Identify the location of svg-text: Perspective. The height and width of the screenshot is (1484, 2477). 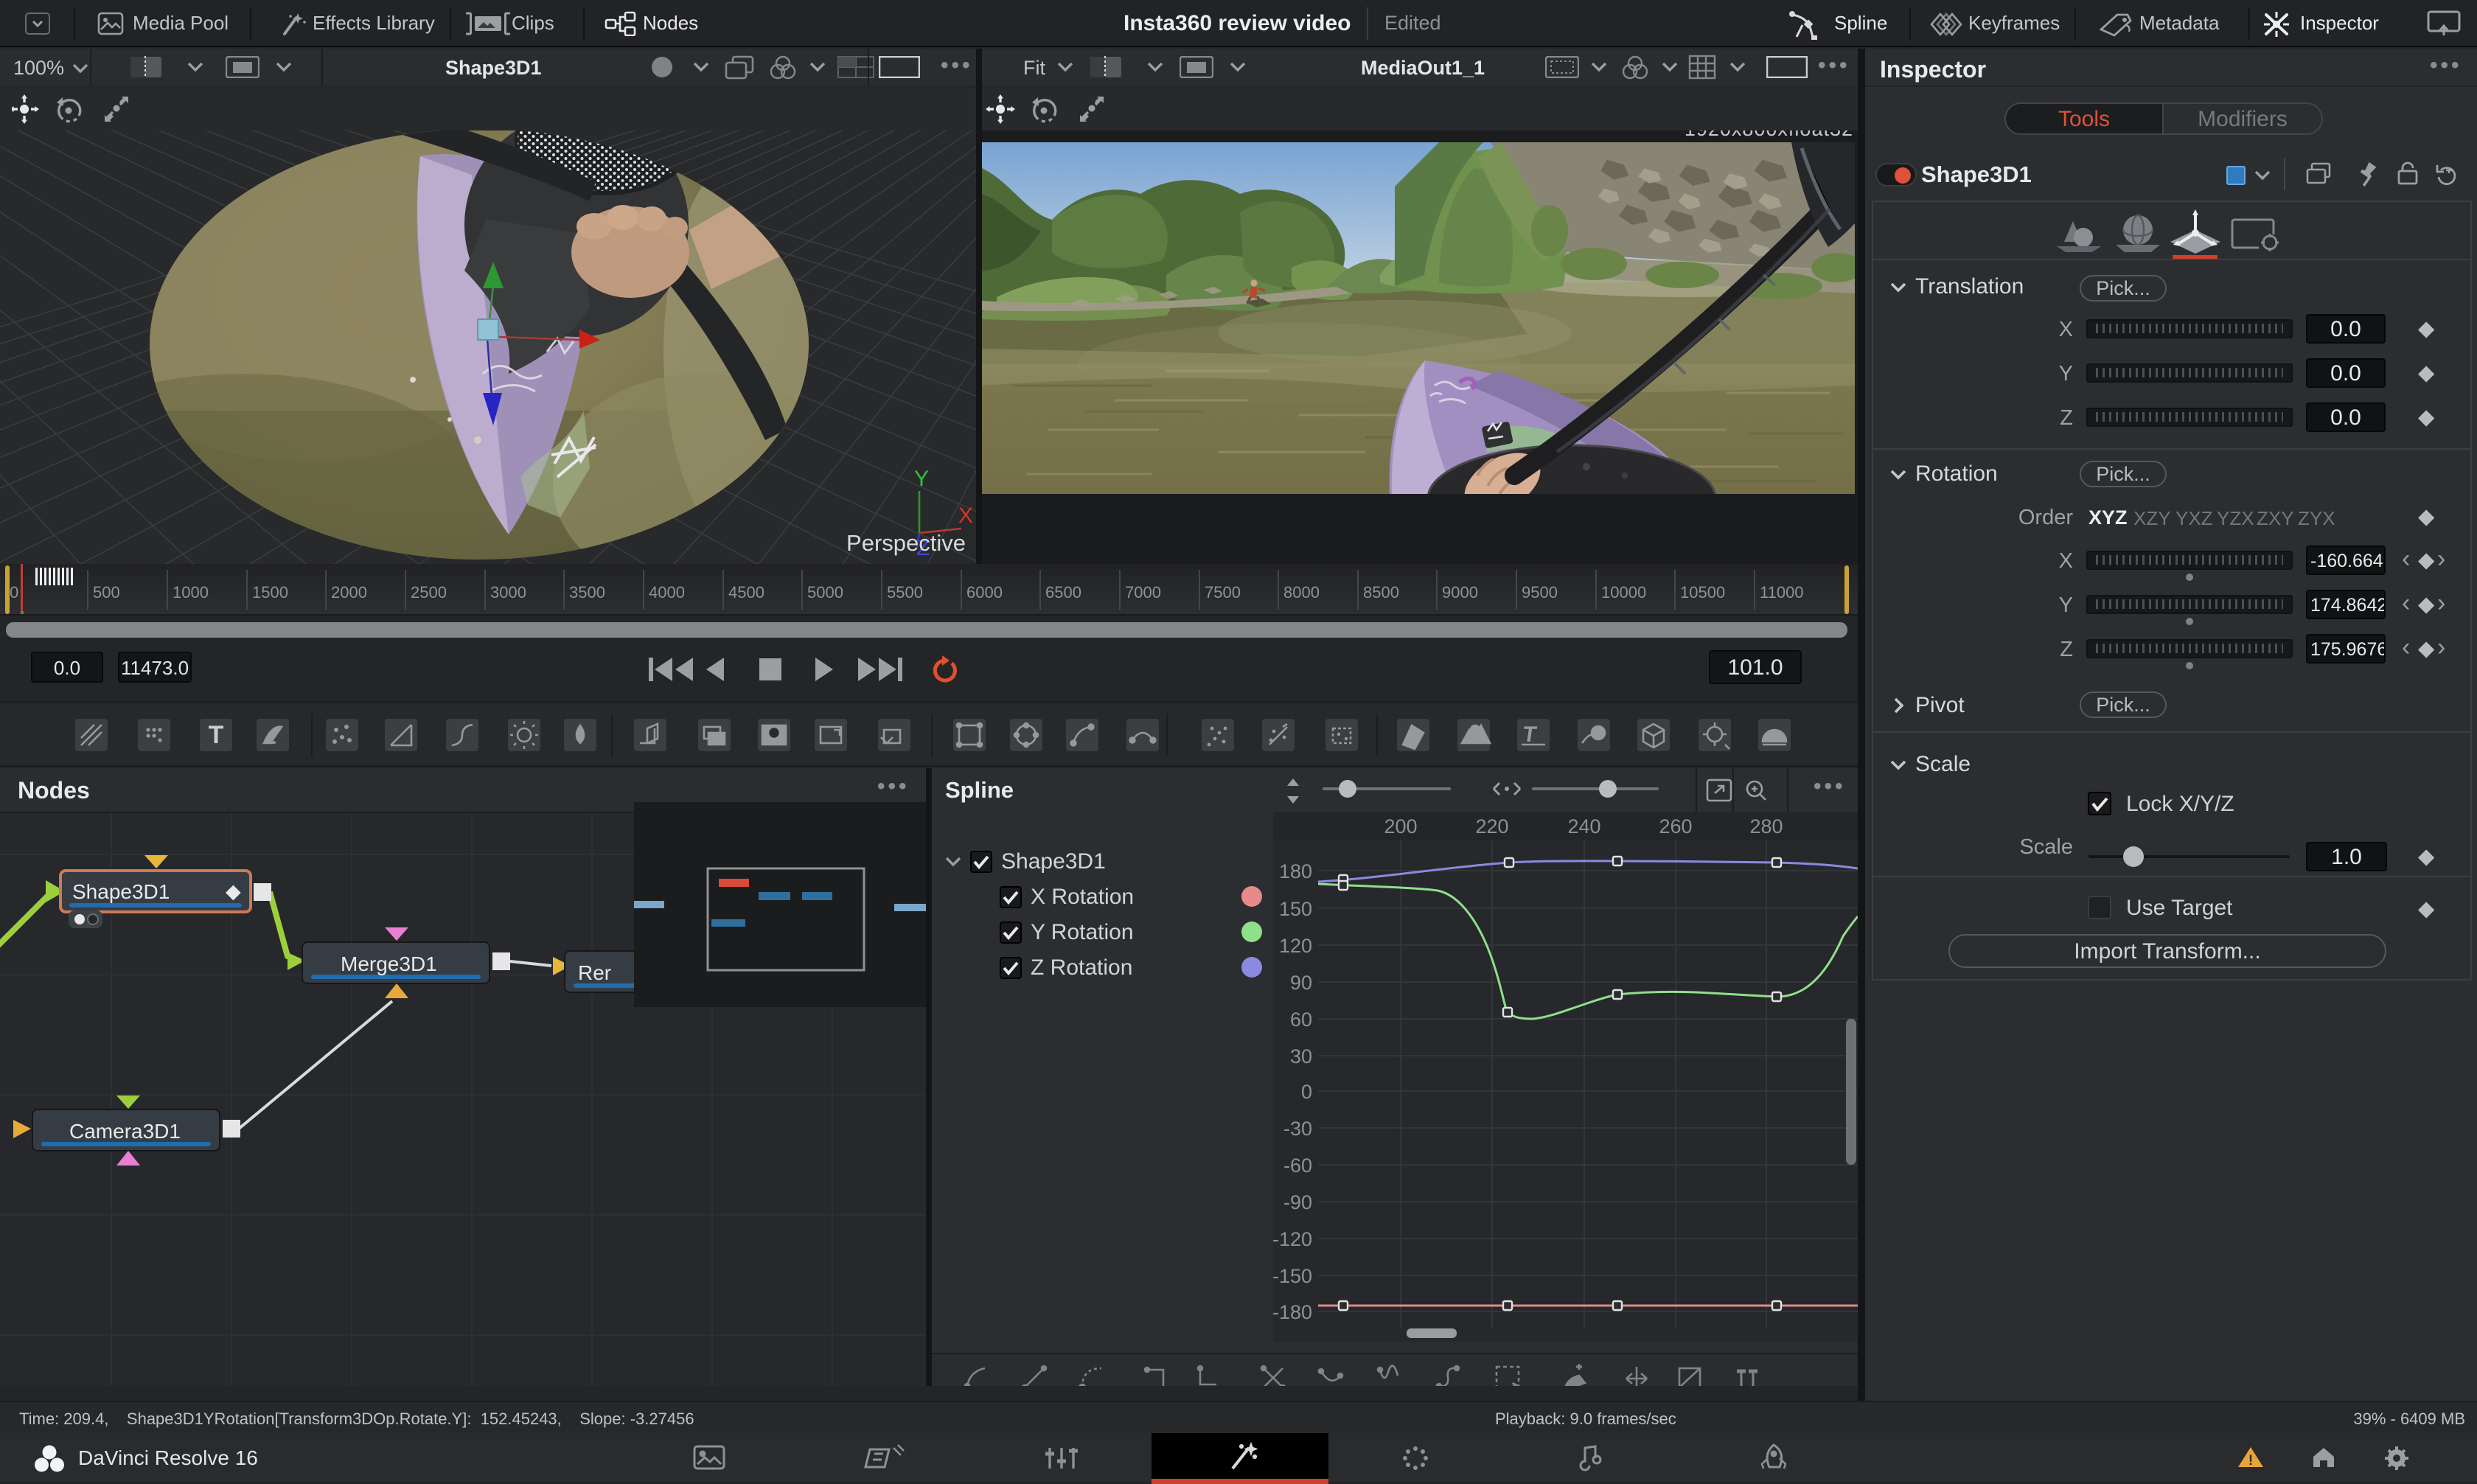
(906, 543).